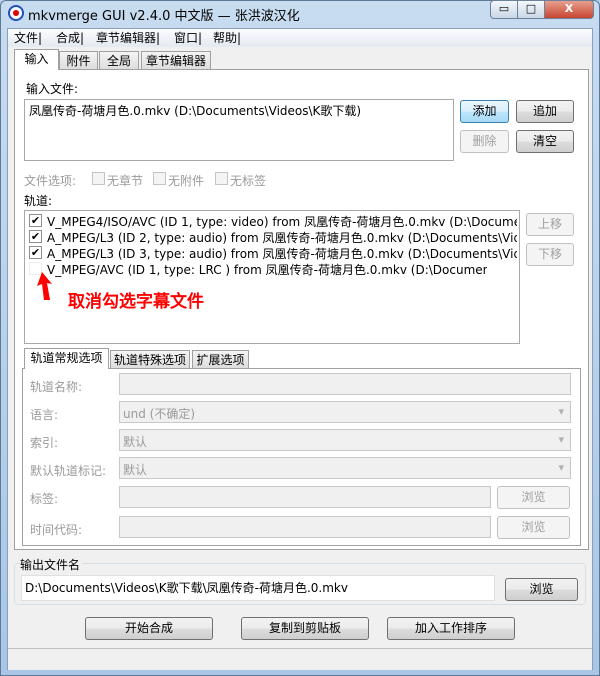 Image resolution: width=600 pixels, height=676 pixels. Describe the element at coordinates (305, 628) in the screenshot. I see `copy-to-clipboard-button: 复制到剪贴板` at that location.